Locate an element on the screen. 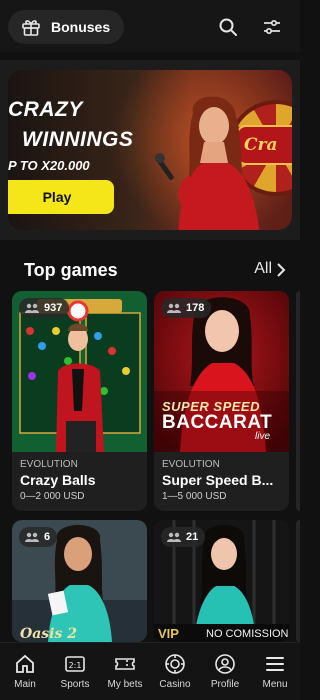 This screenshot has width=320, height=700. thumb-title-3: live is located at coordinates (263, 436).